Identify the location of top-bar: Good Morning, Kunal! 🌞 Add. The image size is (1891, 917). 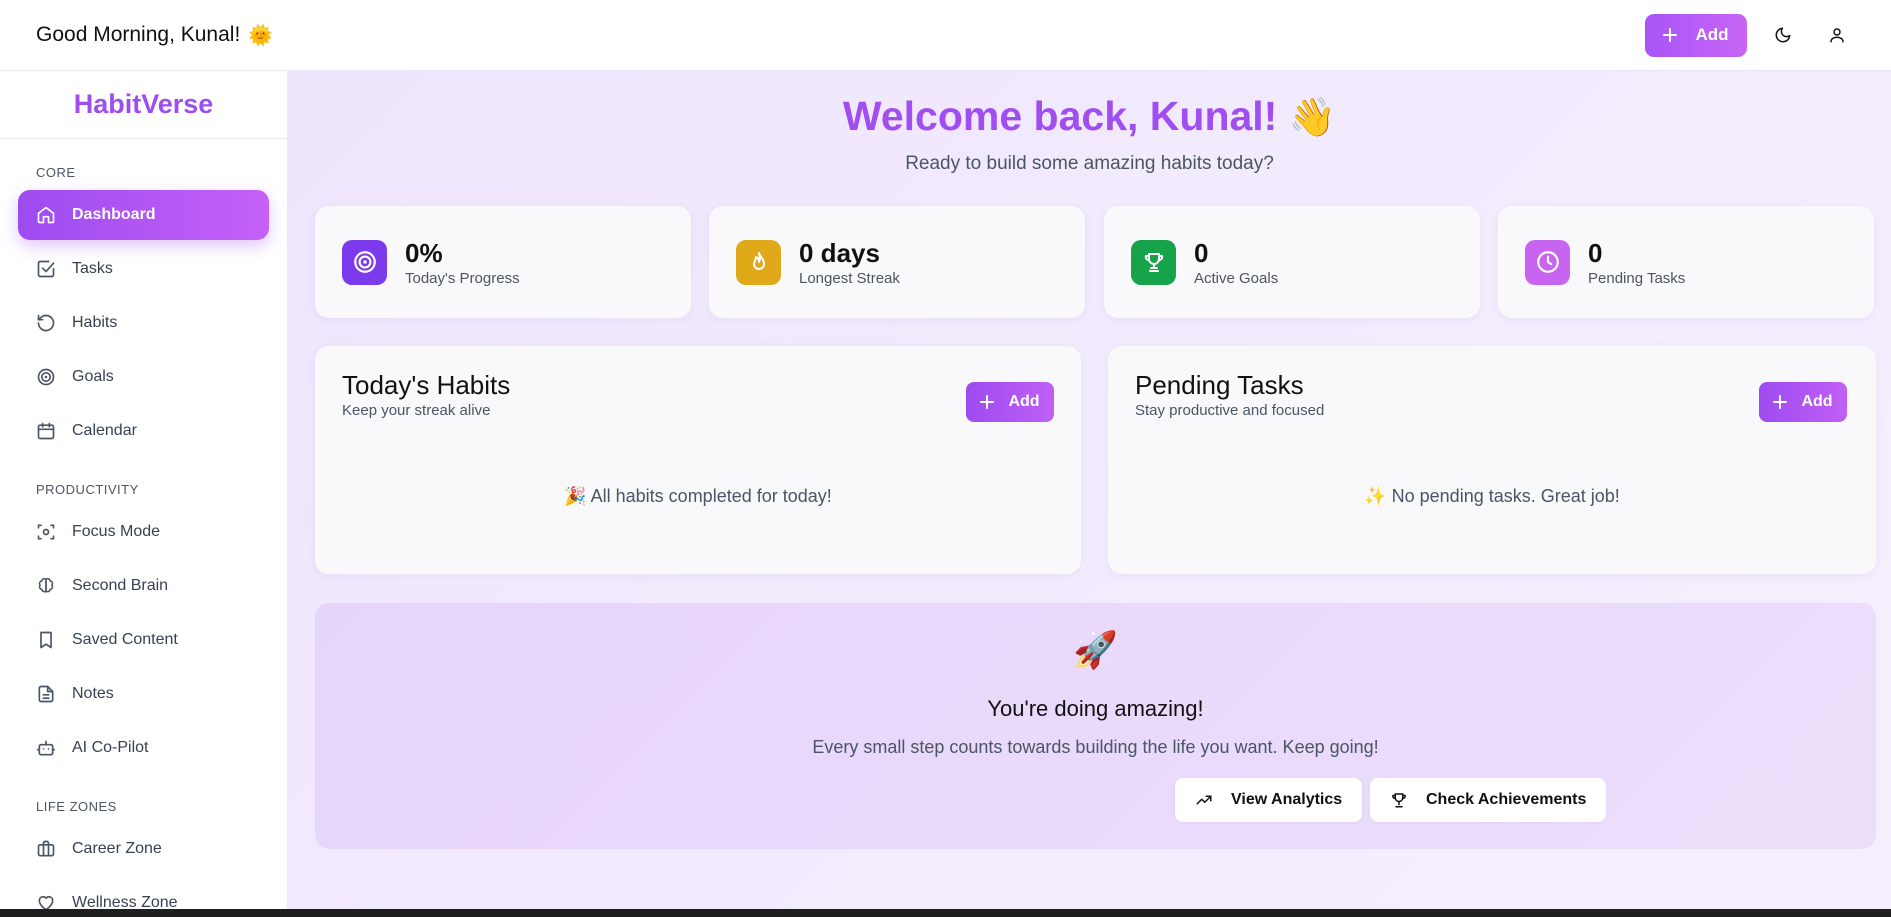
(945, 35).